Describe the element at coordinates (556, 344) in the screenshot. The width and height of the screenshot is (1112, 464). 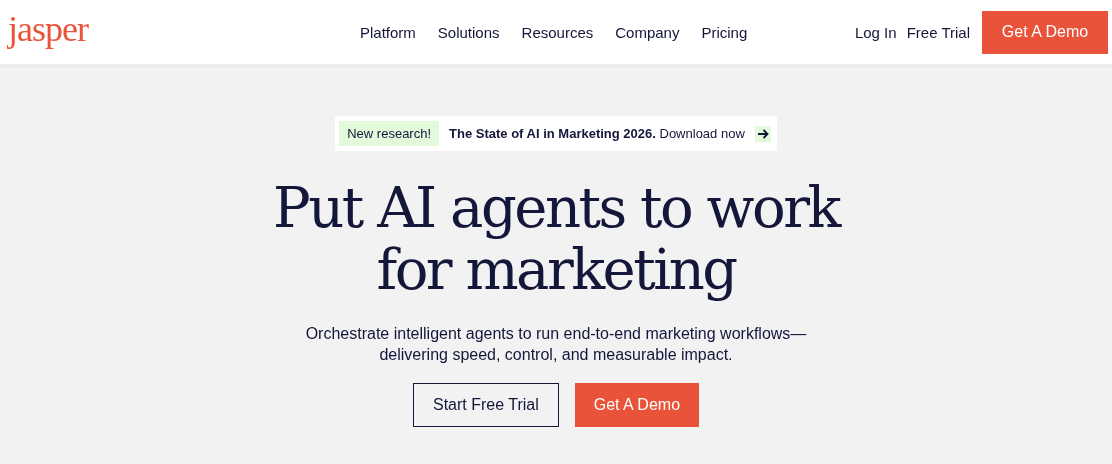
I see `hero-subtitle: Orchestrate intelligent agents to run end-to-end marketing workflows—delivering speed, control, and measurable impact.` at that location.